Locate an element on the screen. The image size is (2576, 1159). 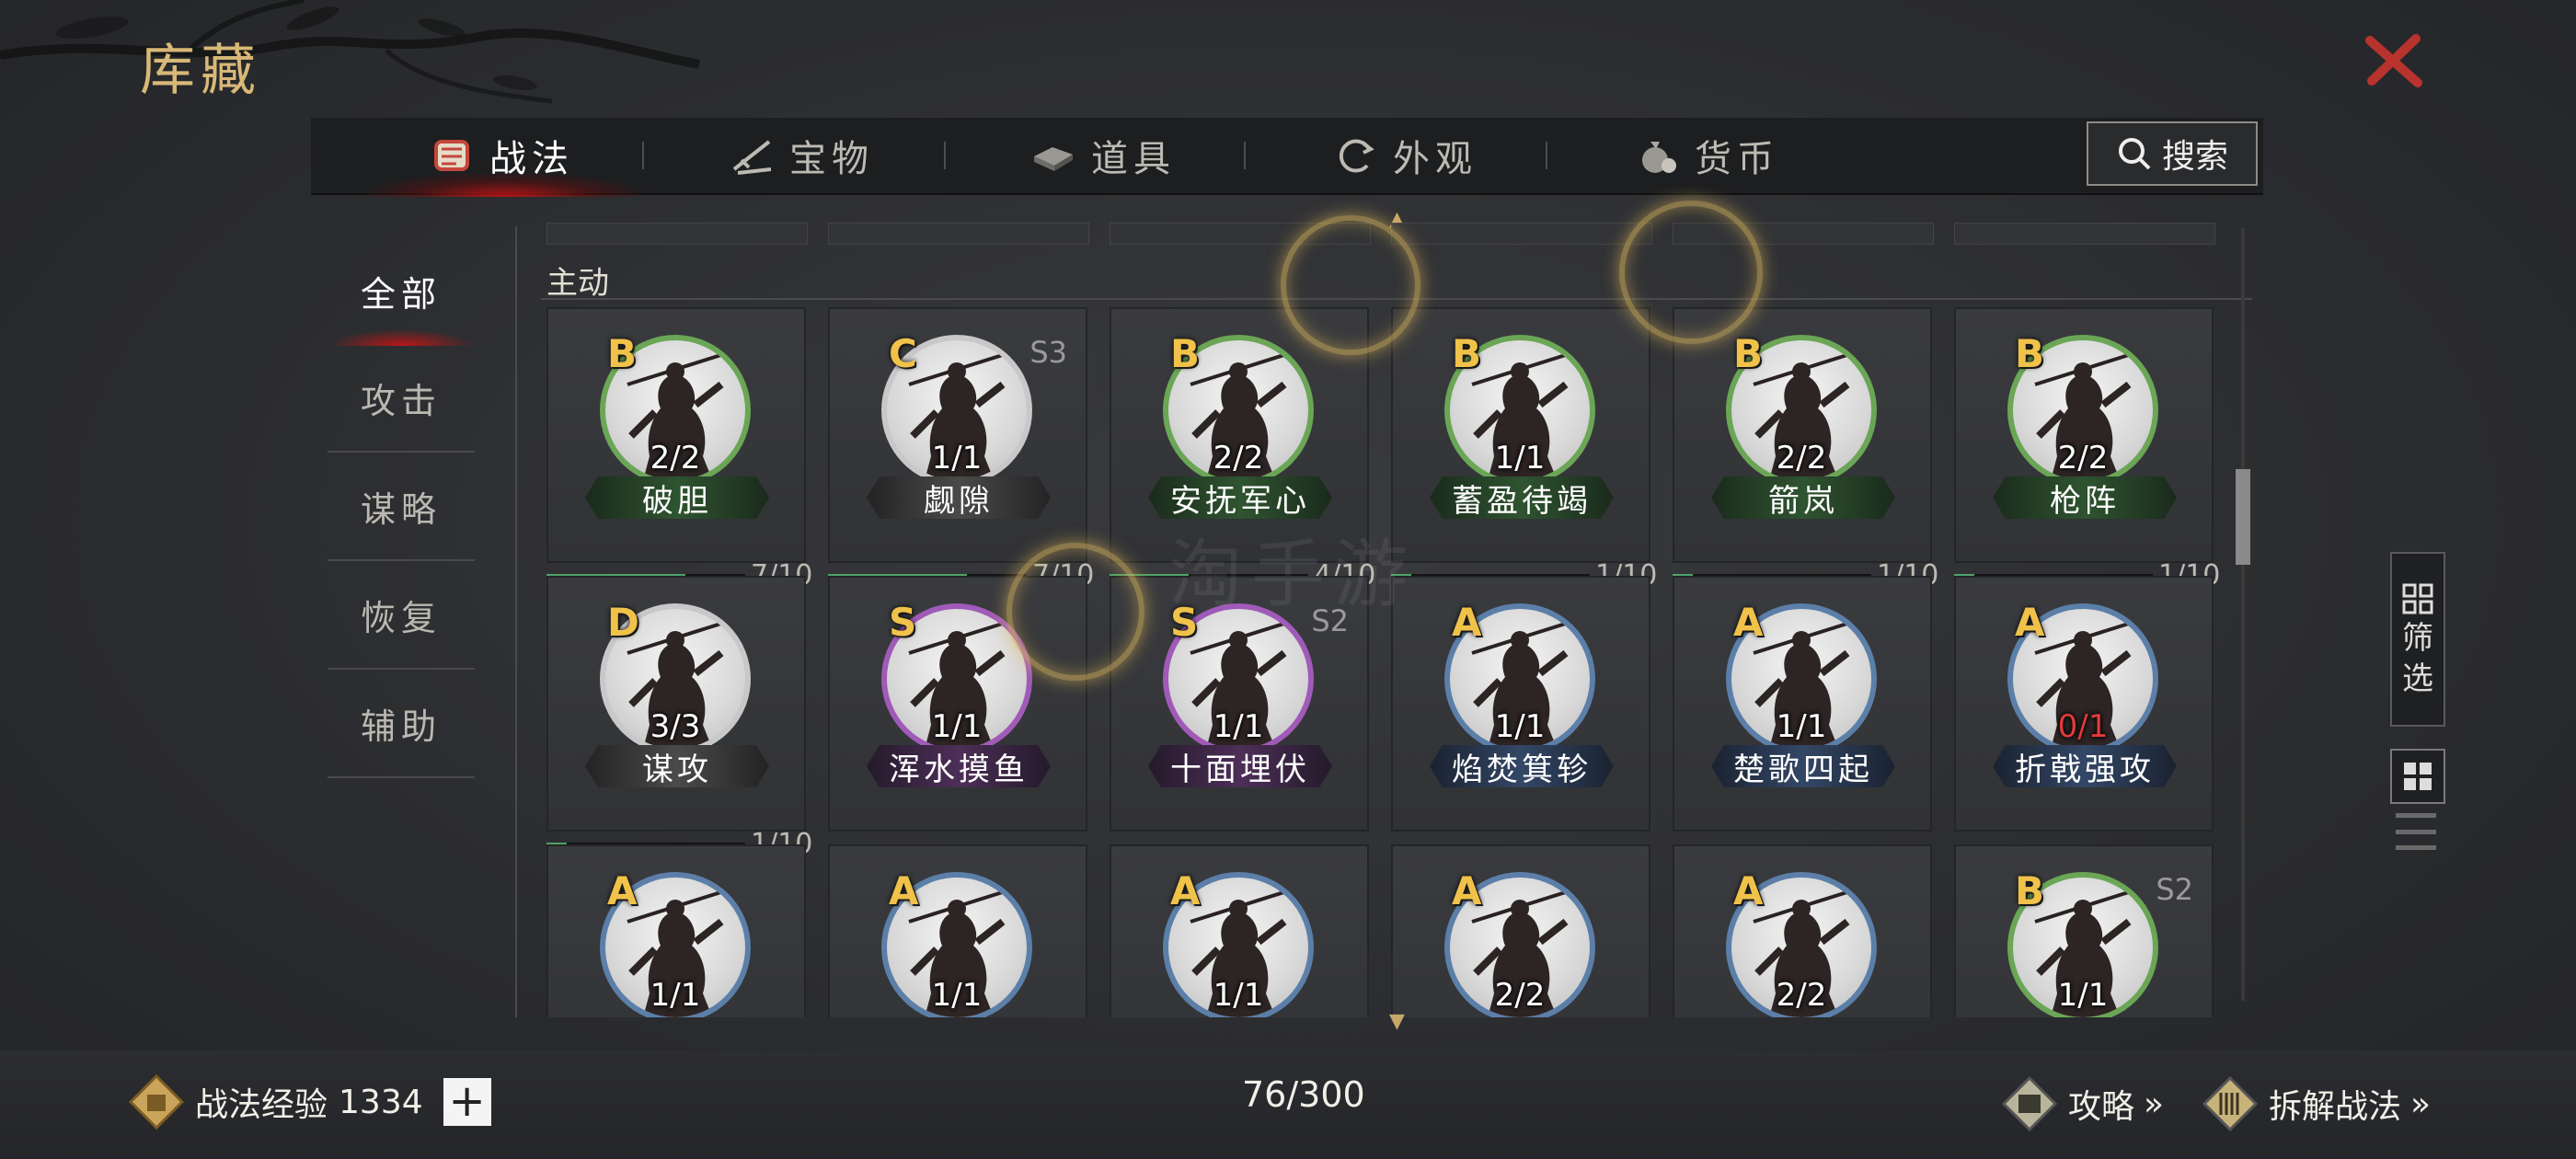
tab-tactics: 战法 is located at coordinates (500, 155).